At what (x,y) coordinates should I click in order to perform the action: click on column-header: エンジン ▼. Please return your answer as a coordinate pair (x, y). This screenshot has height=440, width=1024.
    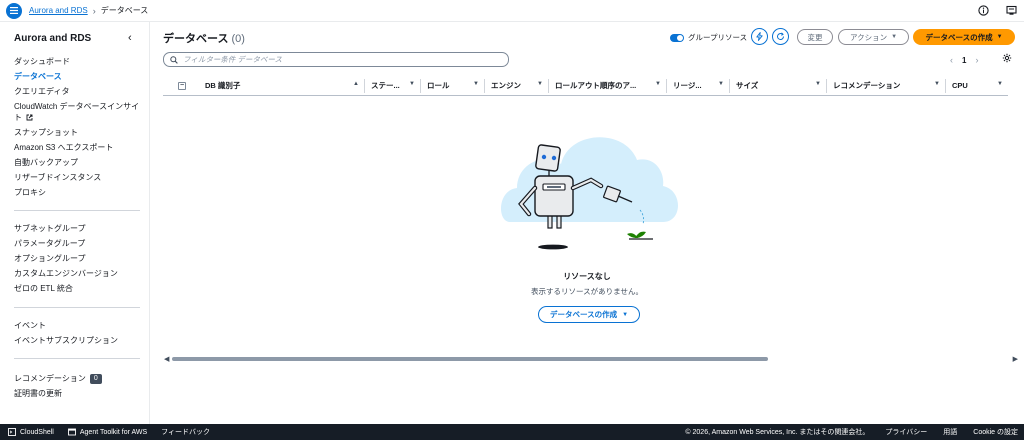
    Looking at the image, I should click on (517, 85).